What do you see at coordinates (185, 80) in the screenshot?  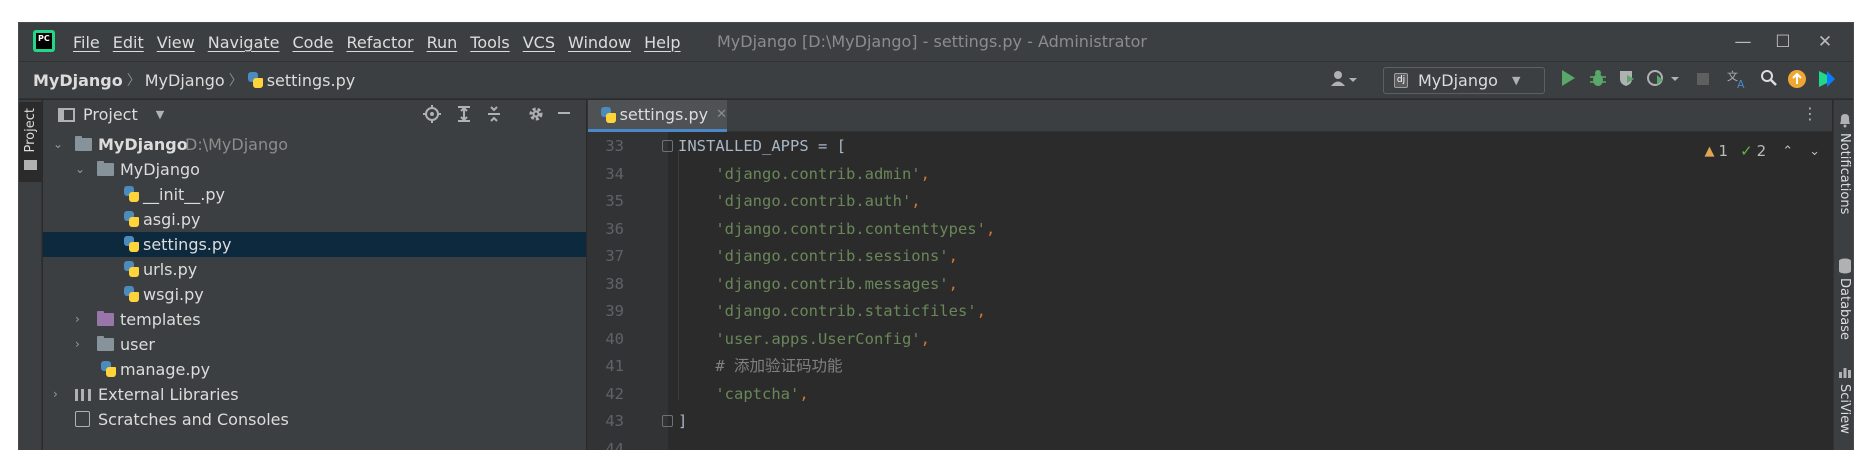 I see `breadcrumb-package: MyDjango` at bounding box center [185, 80].